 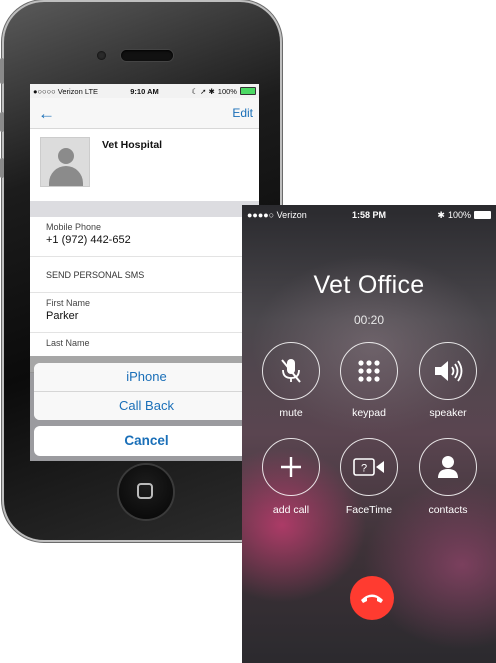 What do you see at coordinates (291, 413) in the screenshot?
I see `mute-label: mute` at bounding box center [291, 413].